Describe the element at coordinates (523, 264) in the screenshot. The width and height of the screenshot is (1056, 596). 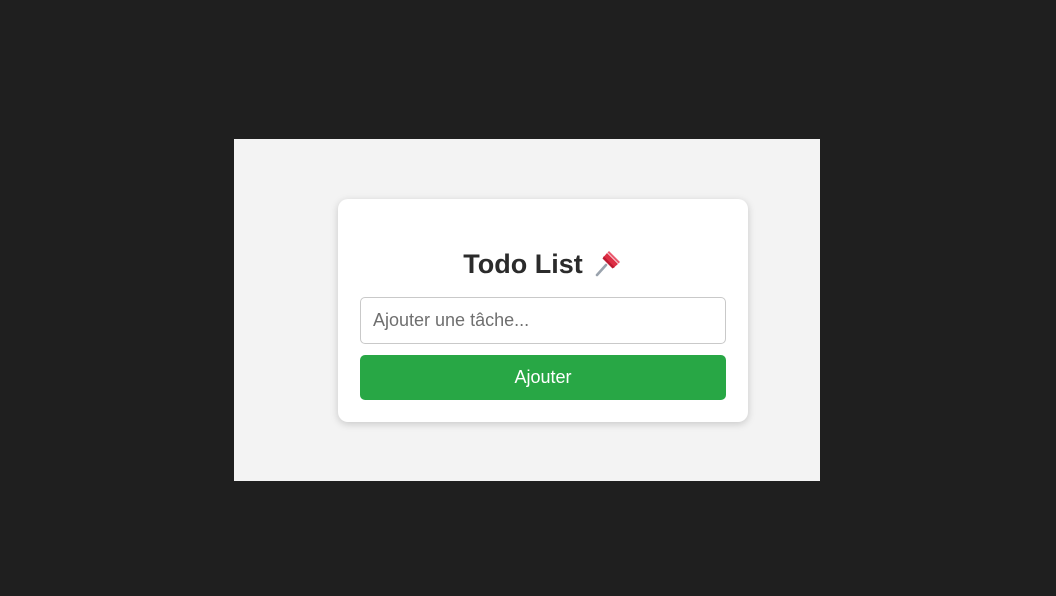
I see `page-title: Todo List` at that location.